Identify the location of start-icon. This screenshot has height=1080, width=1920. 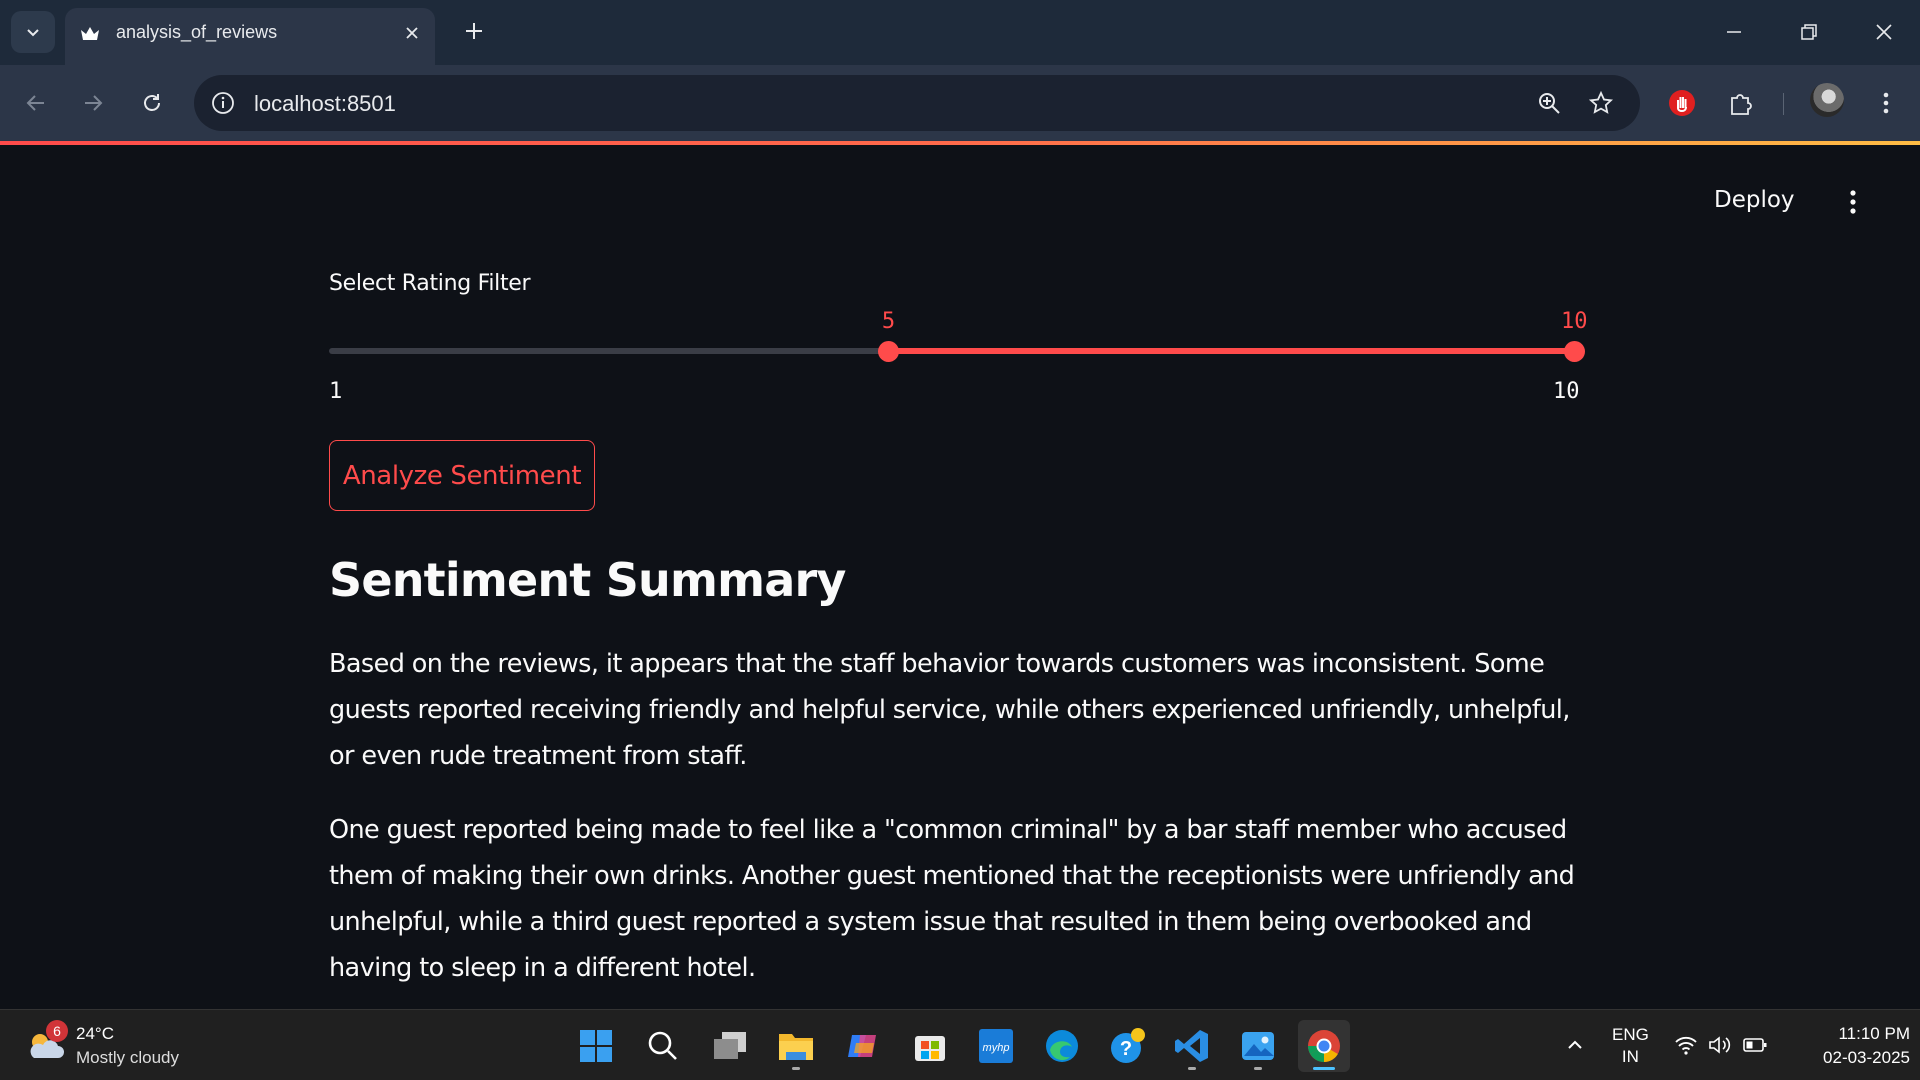
(596, 1046).